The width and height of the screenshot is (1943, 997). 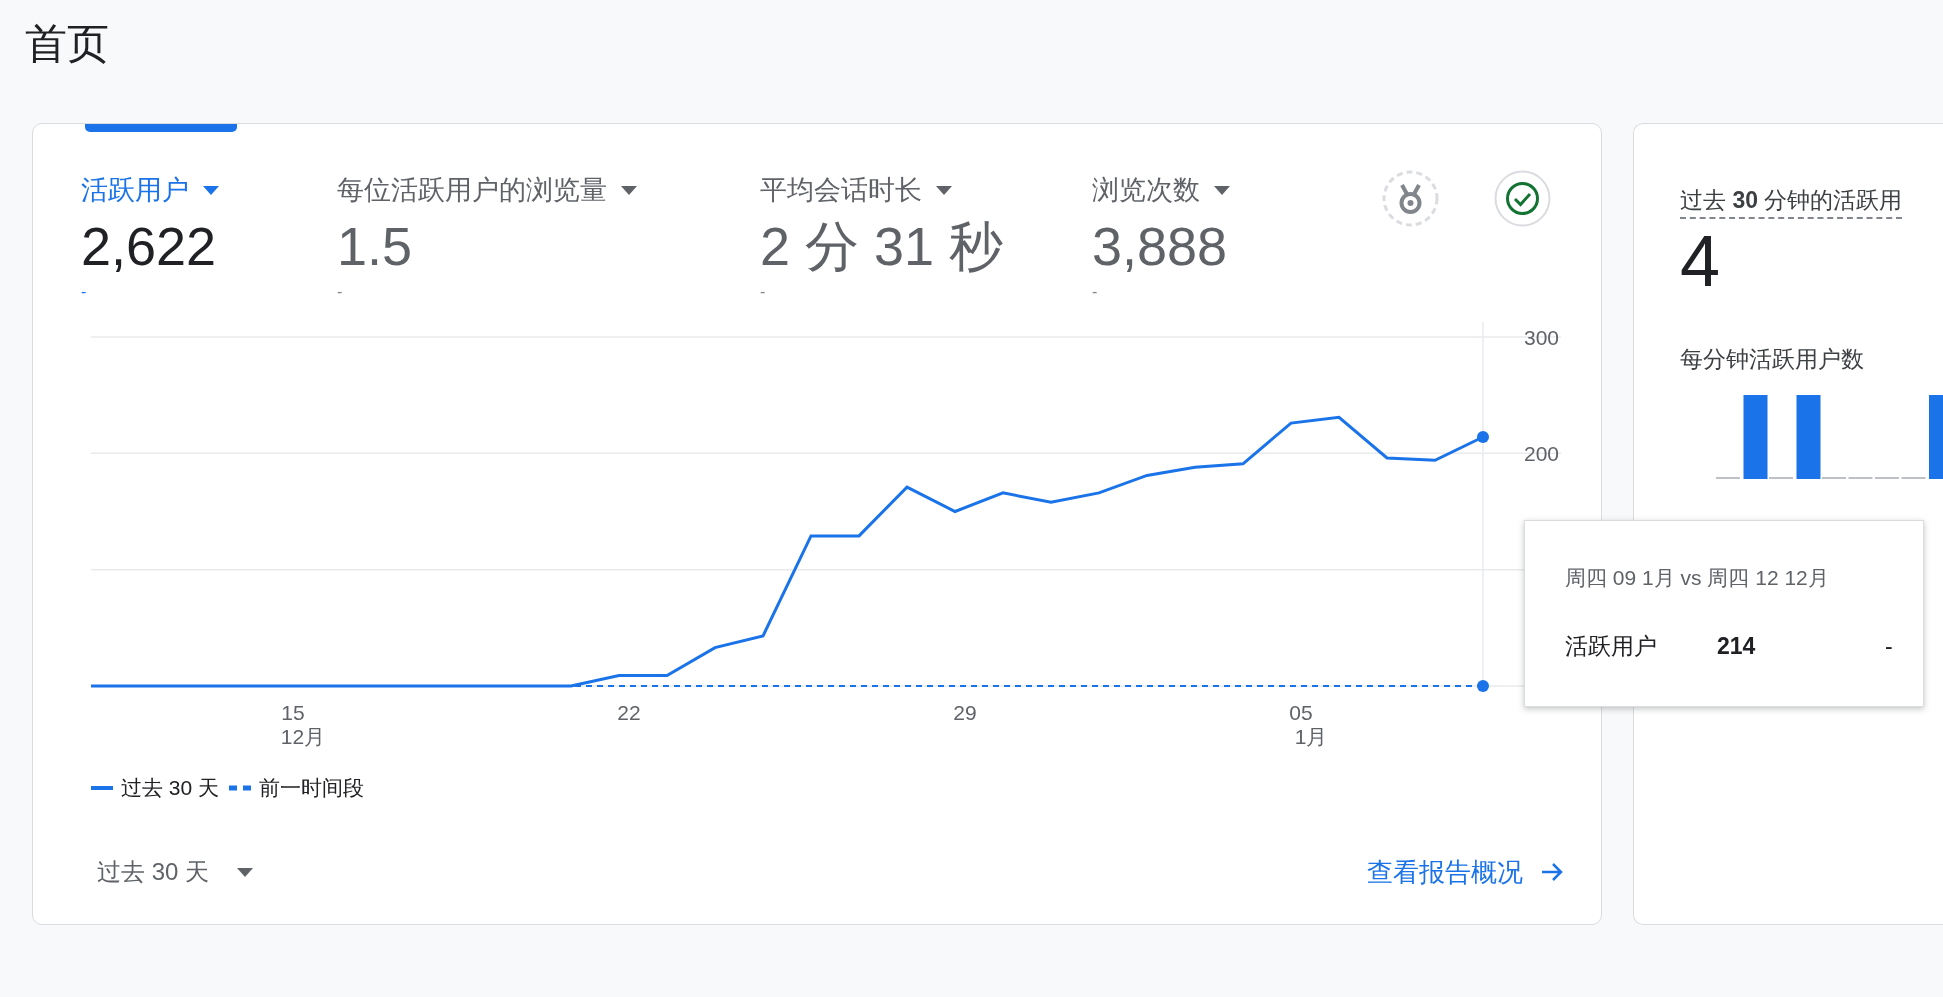 What do you see at coordinates (293, 712) in the screenshot?
I see `axis-label: 15` at bounding box center [293, 712].